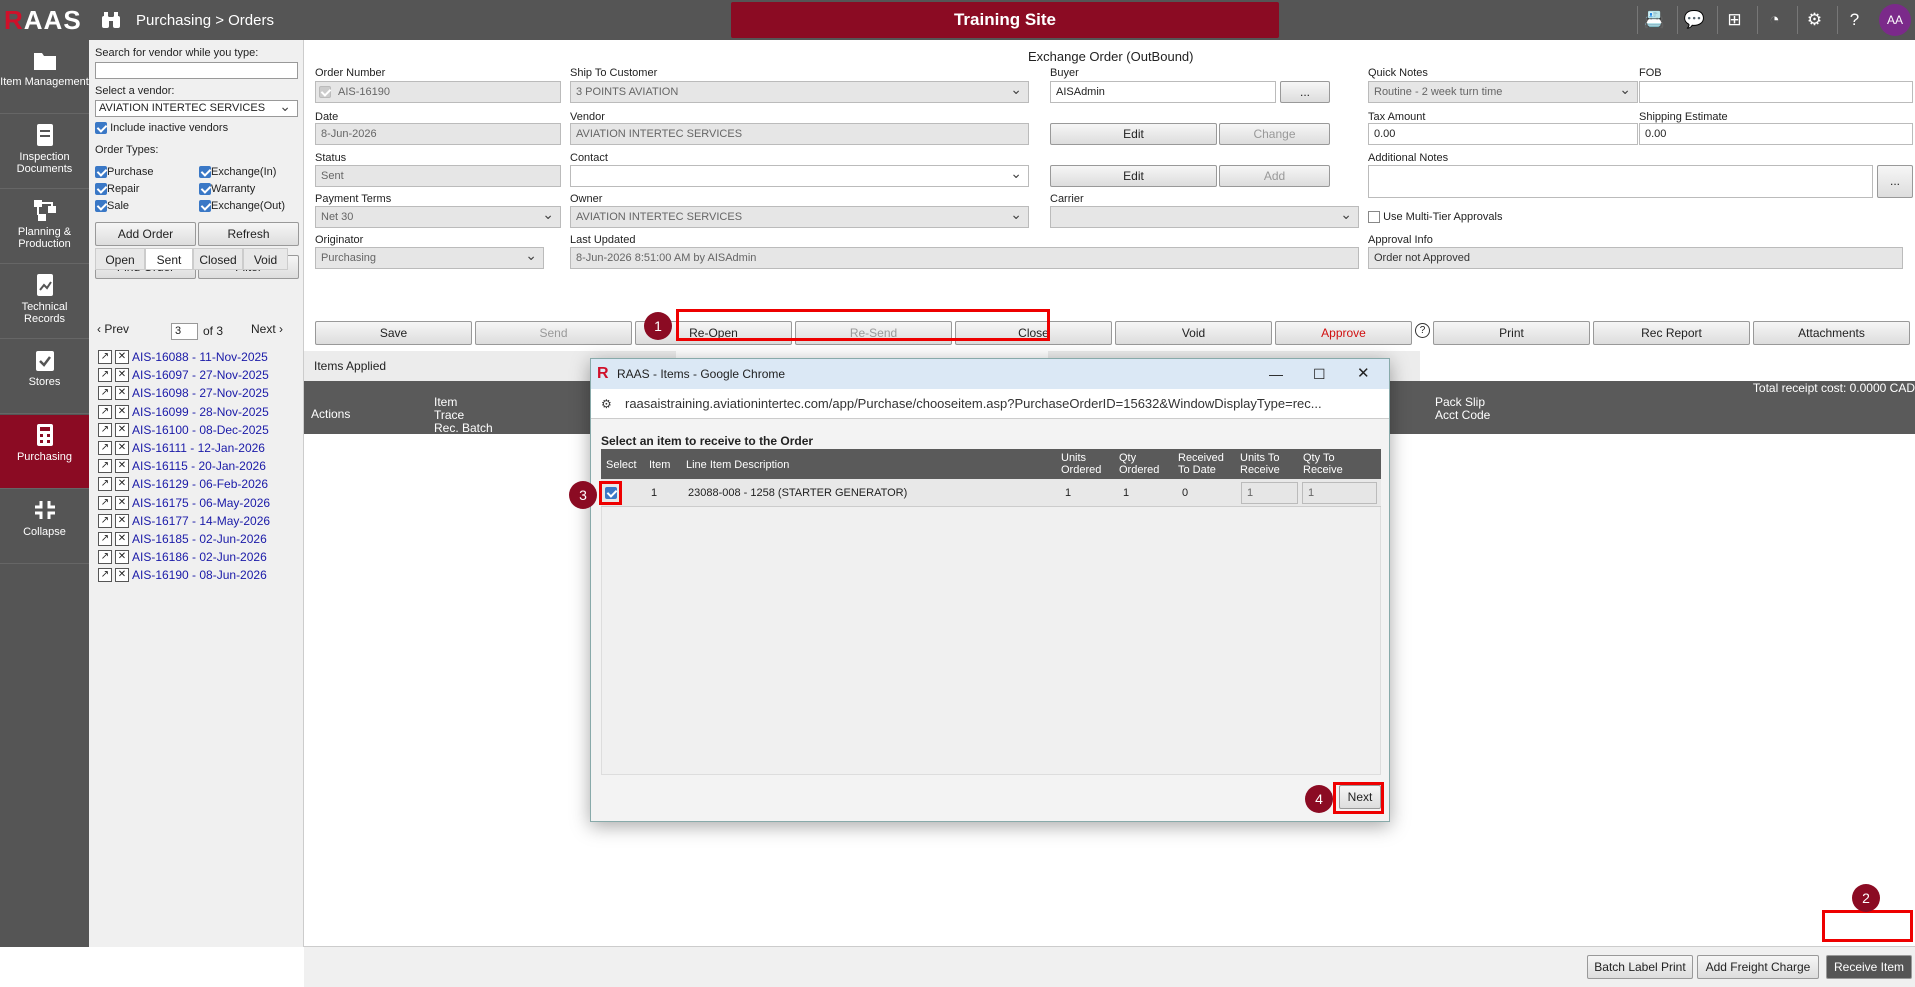 The width and height of the screenshot is (1915, 987). What do you see at coordinates (1204, 216) in the screenshot?
I see `carrier-select` at bounding box center [1204, 216].